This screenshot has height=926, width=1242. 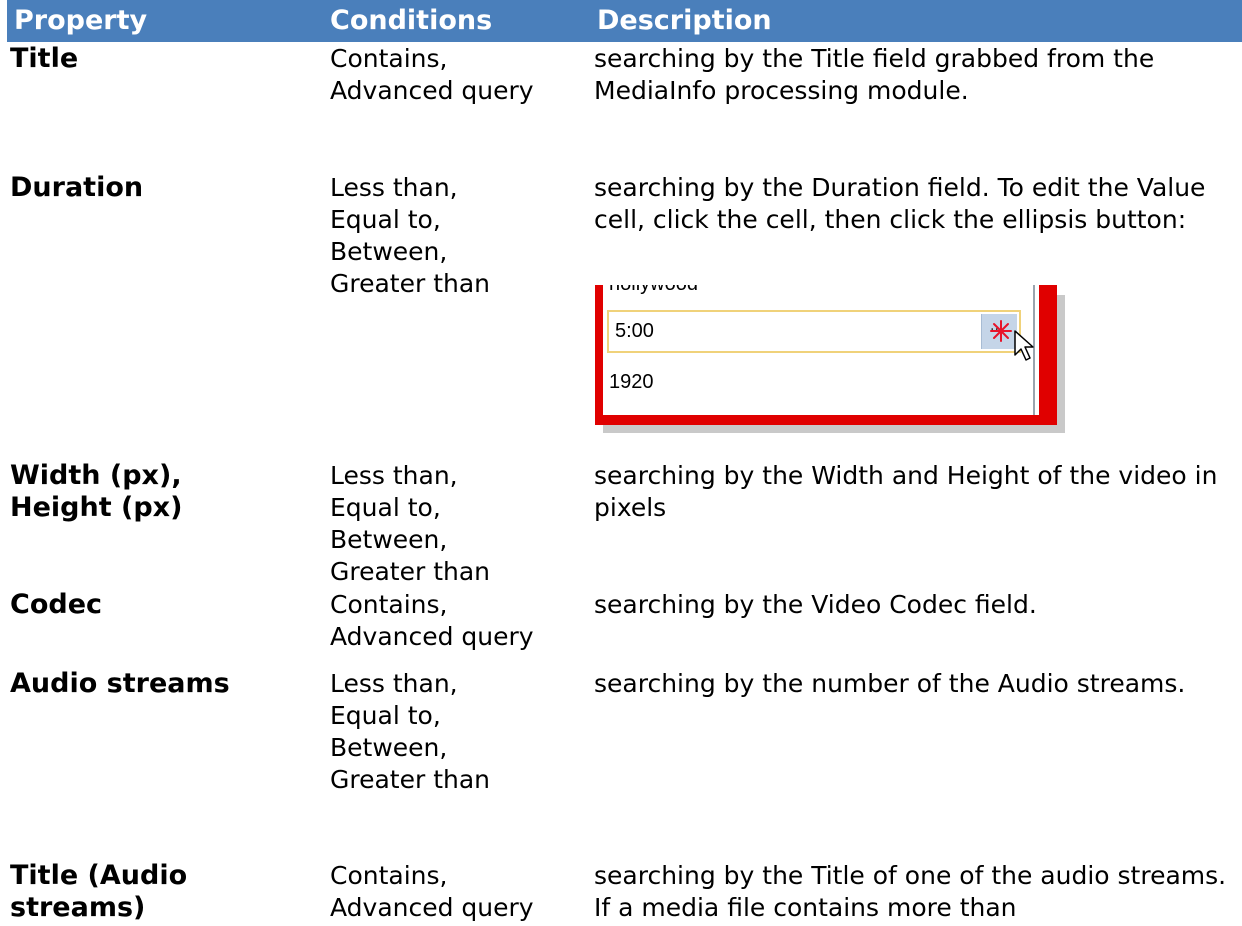 What do you see at coordinates (120, 683) in the screenshot?
I see `property-cell: Audio streams` at bounding box center [120, 683].